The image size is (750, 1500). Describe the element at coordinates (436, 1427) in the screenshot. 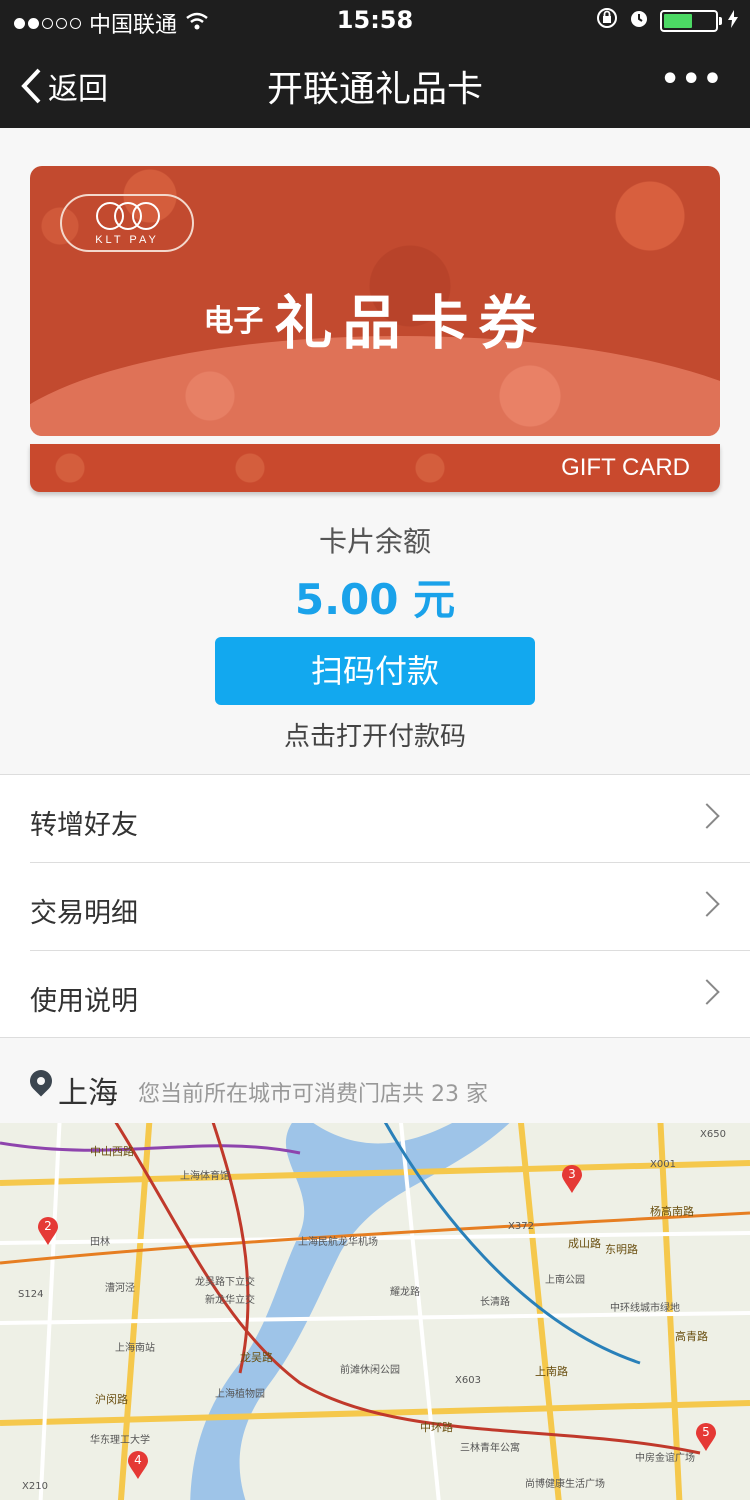

I see `road-label: 中环路` at that location.